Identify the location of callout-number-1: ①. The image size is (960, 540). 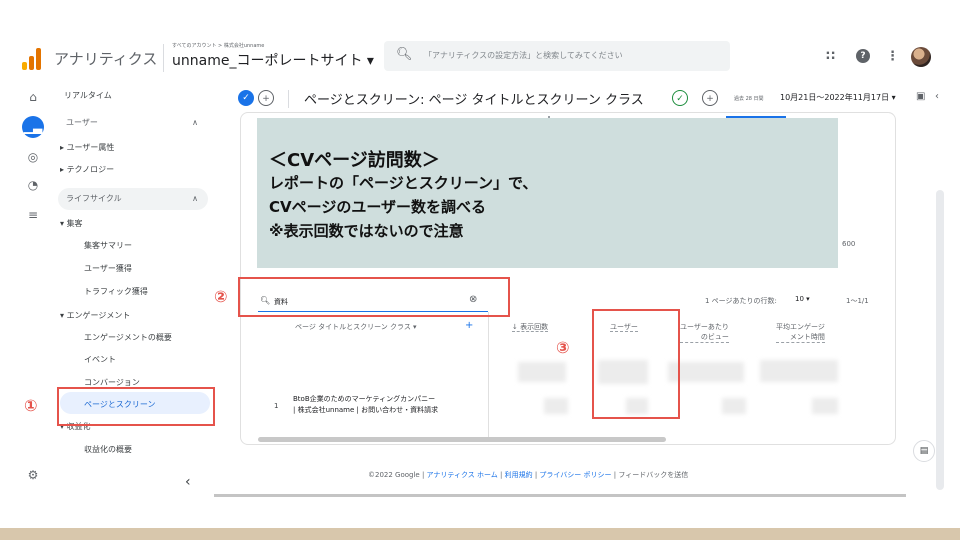
(31, 405).